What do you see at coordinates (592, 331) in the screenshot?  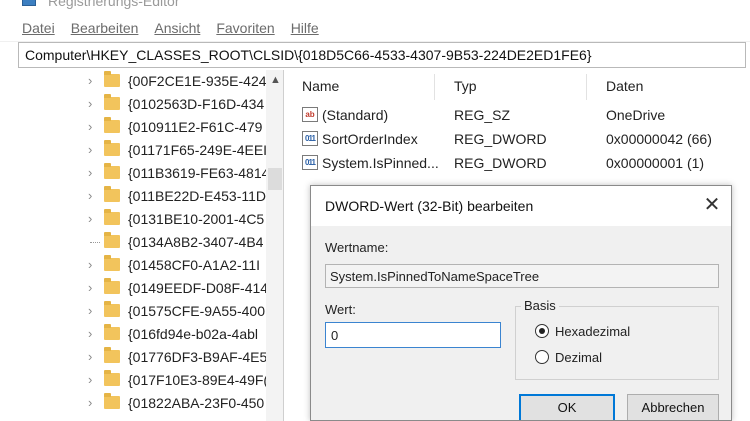 I see `radio-hexadecimal-label: Hexadezimal` at bounding box center [592, 331].